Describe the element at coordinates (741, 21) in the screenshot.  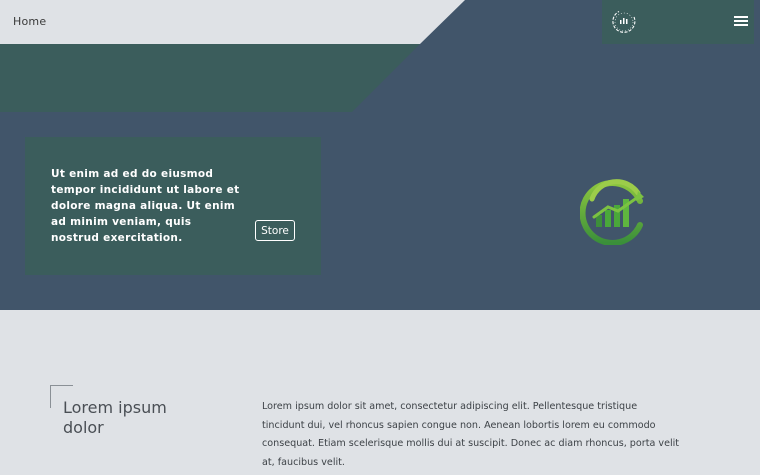
I see `hamburger-menu-icon` at that location.